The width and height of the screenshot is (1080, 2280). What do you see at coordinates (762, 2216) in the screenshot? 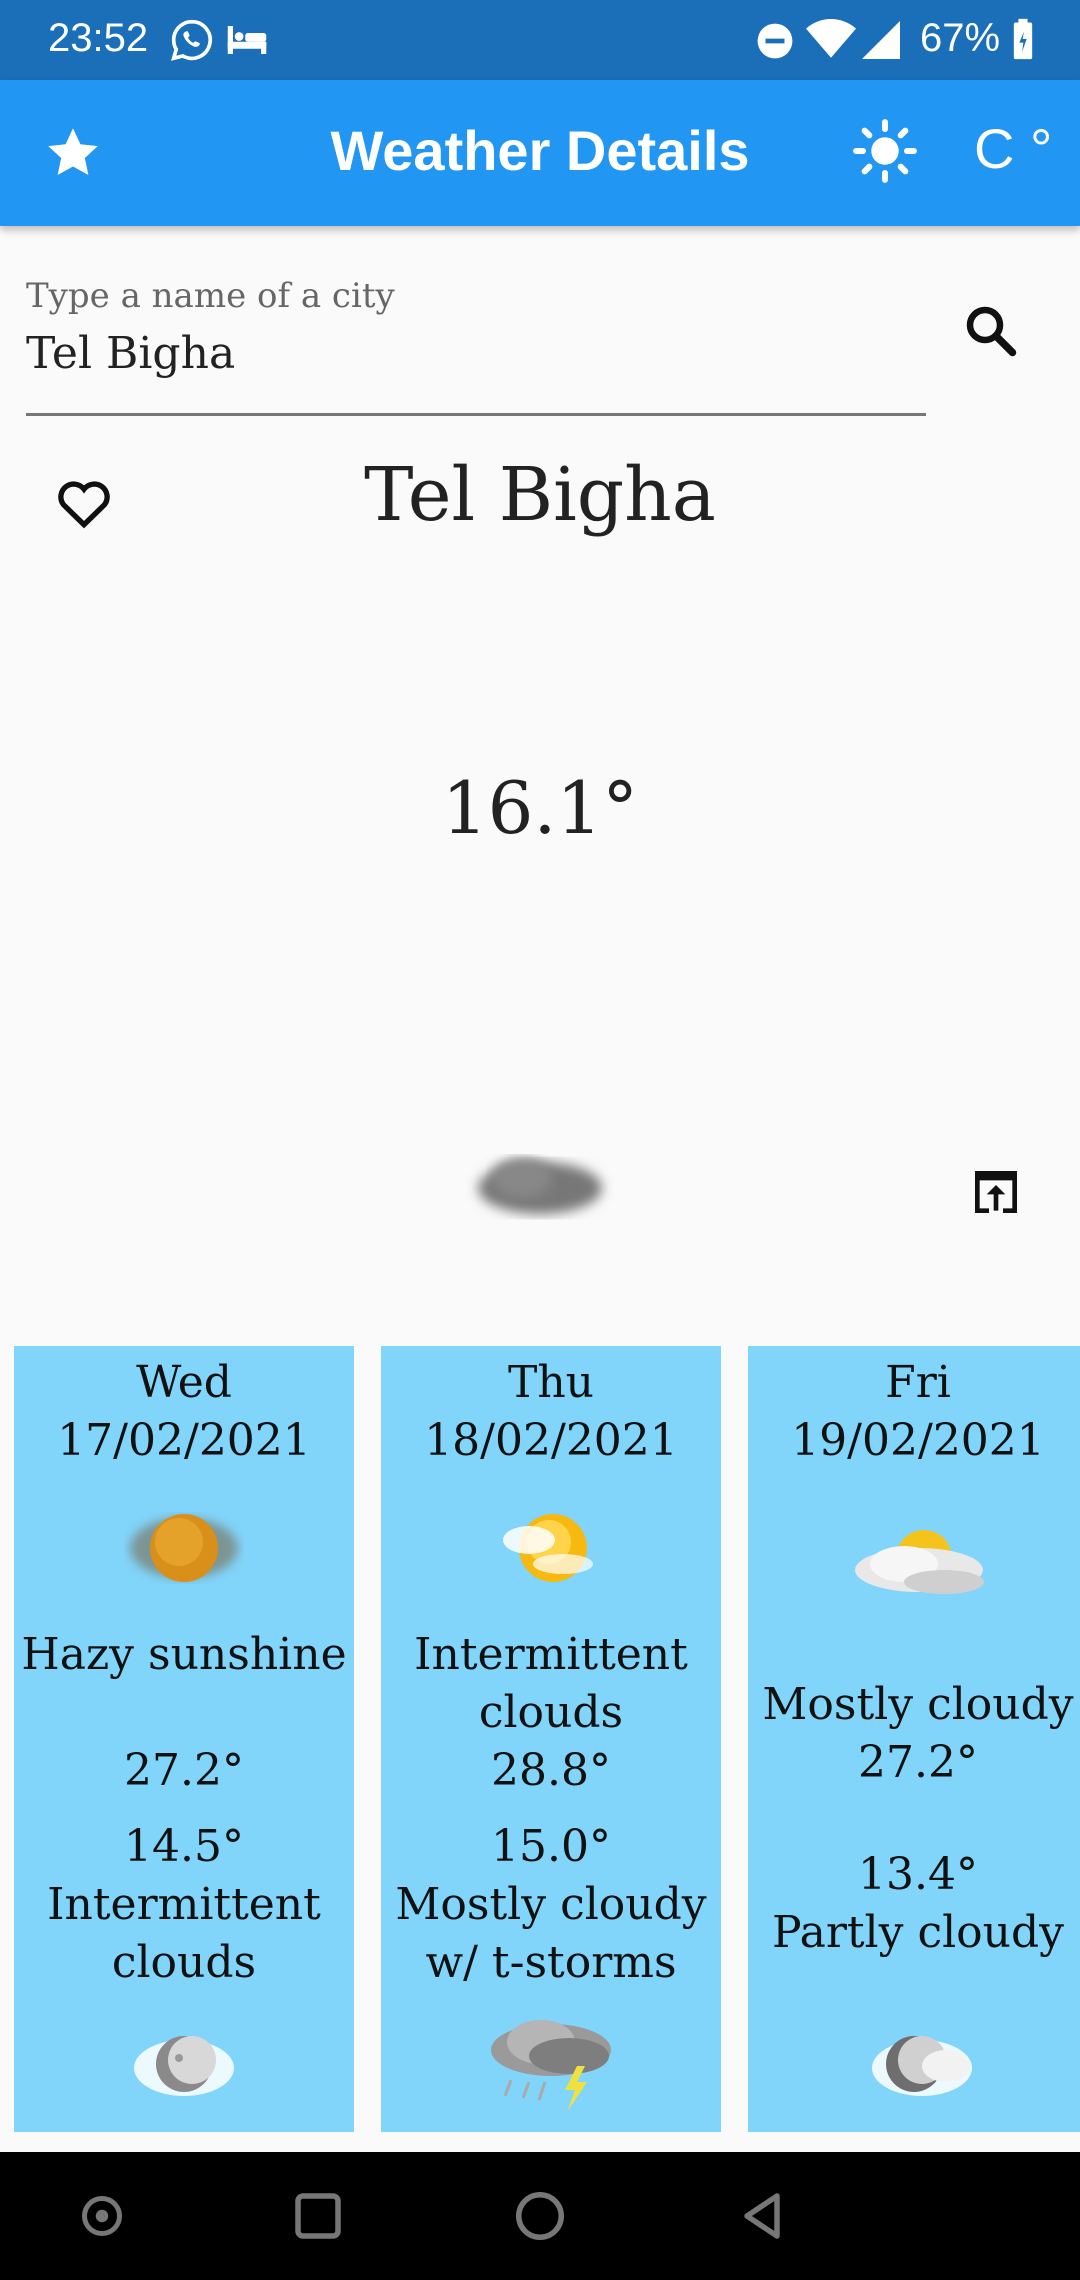
I see `back-icon` at bounding box center [762, 2216].